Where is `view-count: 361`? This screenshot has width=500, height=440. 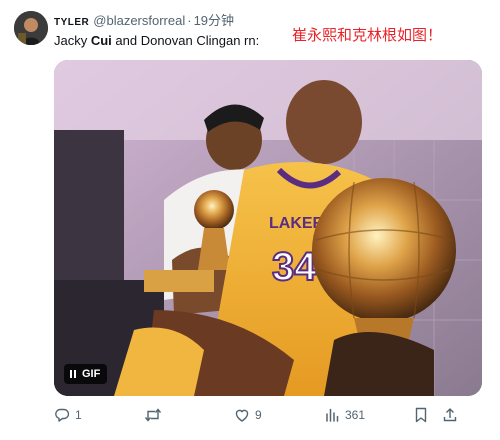 view-count: 361 is located at coordinates (355, 415).